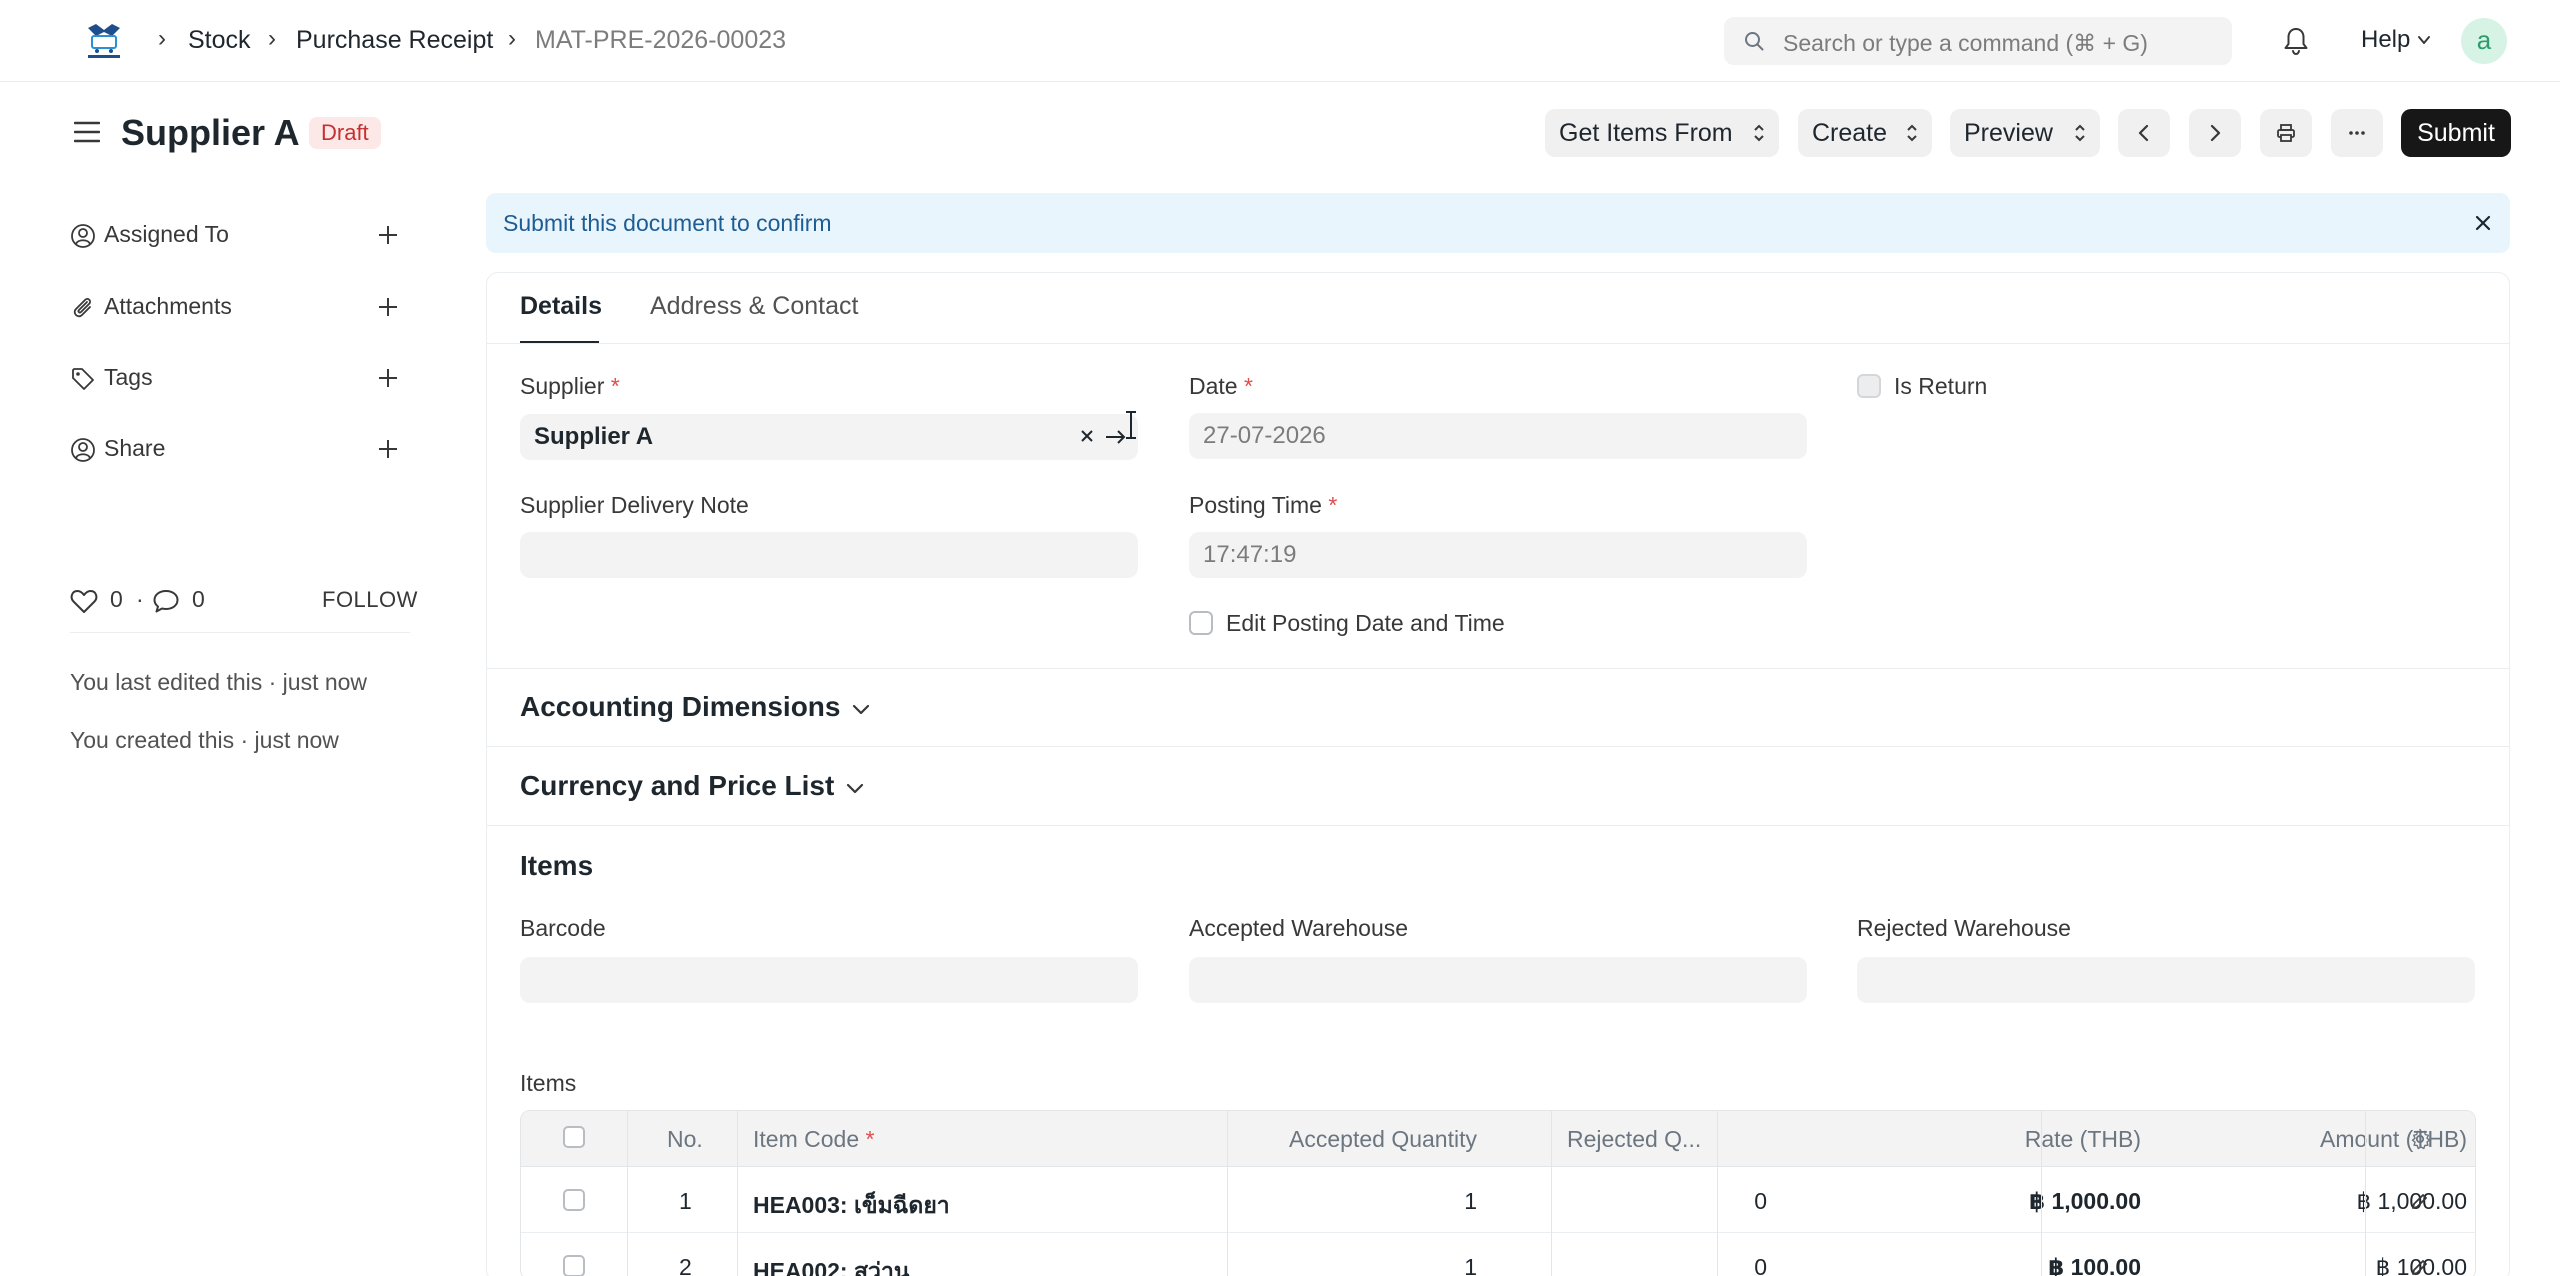  Describe the element at coordinates (661, 40) in the screenshot. I see `breadcrumb-current-document: MAT-PRE-2026-00023` at that location.